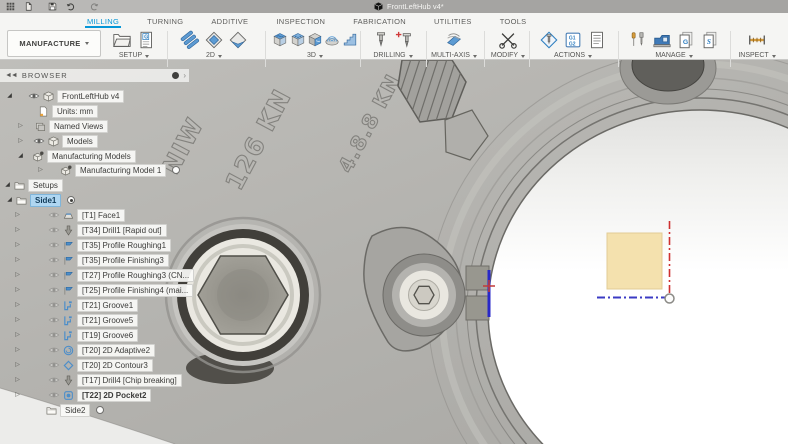  I want to click on multi-axis-icon, so click(454, 40).